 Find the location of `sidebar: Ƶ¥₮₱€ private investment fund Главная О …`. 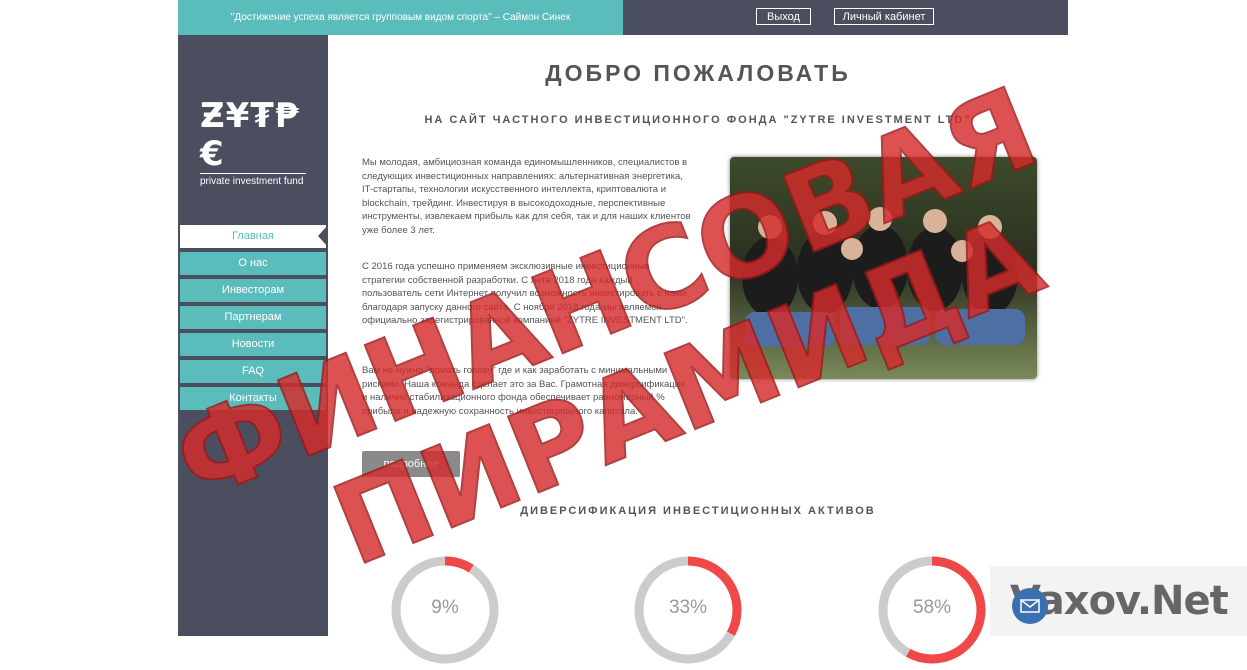

sidebar: Ƶ¥₮₱€ private investment fund Главная О … is located at coordinates (253, 335).